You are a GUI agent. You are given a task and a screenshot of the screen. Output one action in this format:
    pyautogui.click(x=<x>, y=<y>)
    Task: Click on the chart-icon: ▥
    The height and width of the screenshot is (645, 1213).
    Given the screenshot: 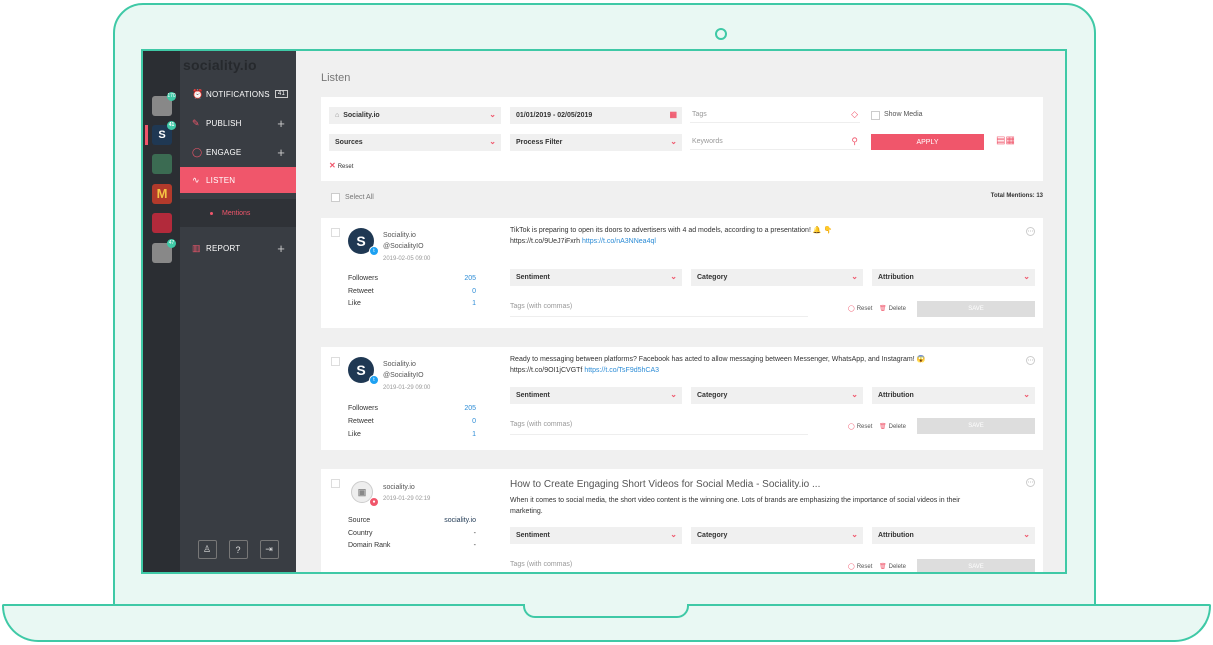 What is the action you would take?
    pyautogui.click(x=196, y=247)
    